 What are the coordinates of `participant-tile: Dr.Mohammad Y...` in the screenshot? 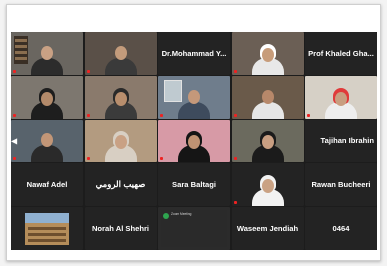 It's located at (194, 53).